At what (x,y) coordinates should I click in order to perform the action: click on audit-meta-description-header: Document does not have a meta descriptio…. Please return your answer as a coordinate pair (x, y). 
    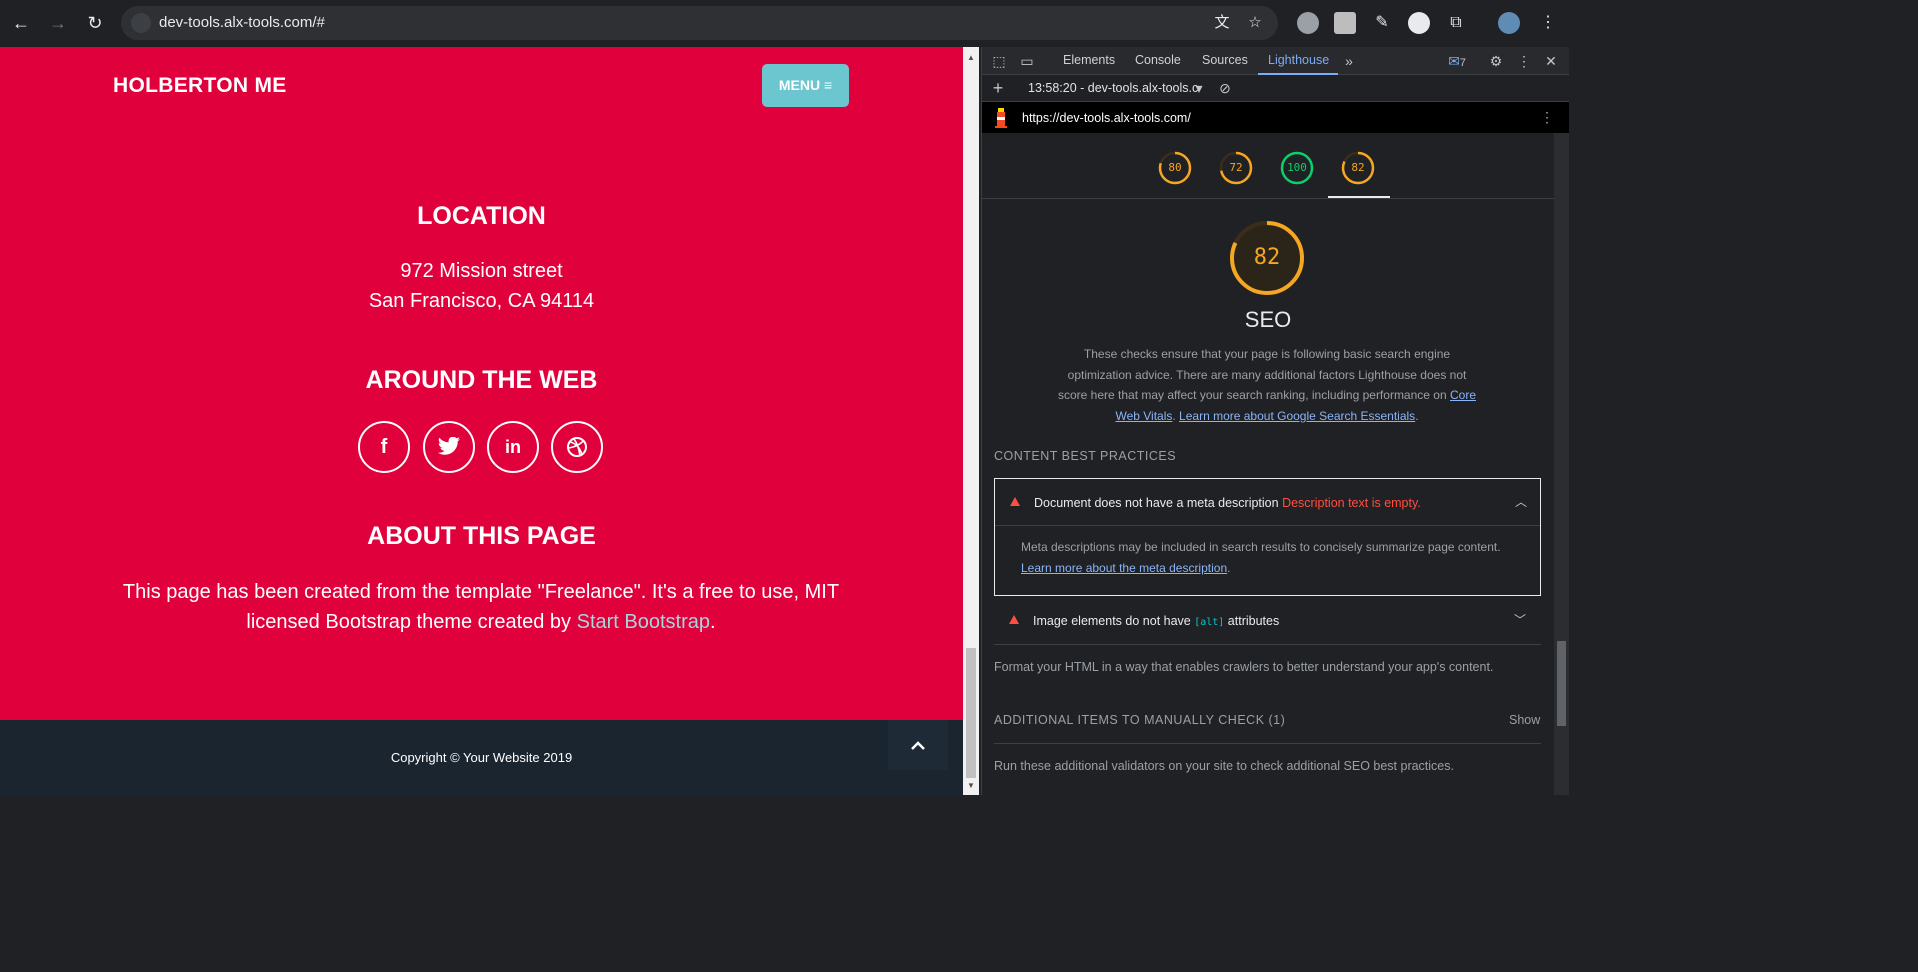
    Looking at the image, I should click on (1268, 502).